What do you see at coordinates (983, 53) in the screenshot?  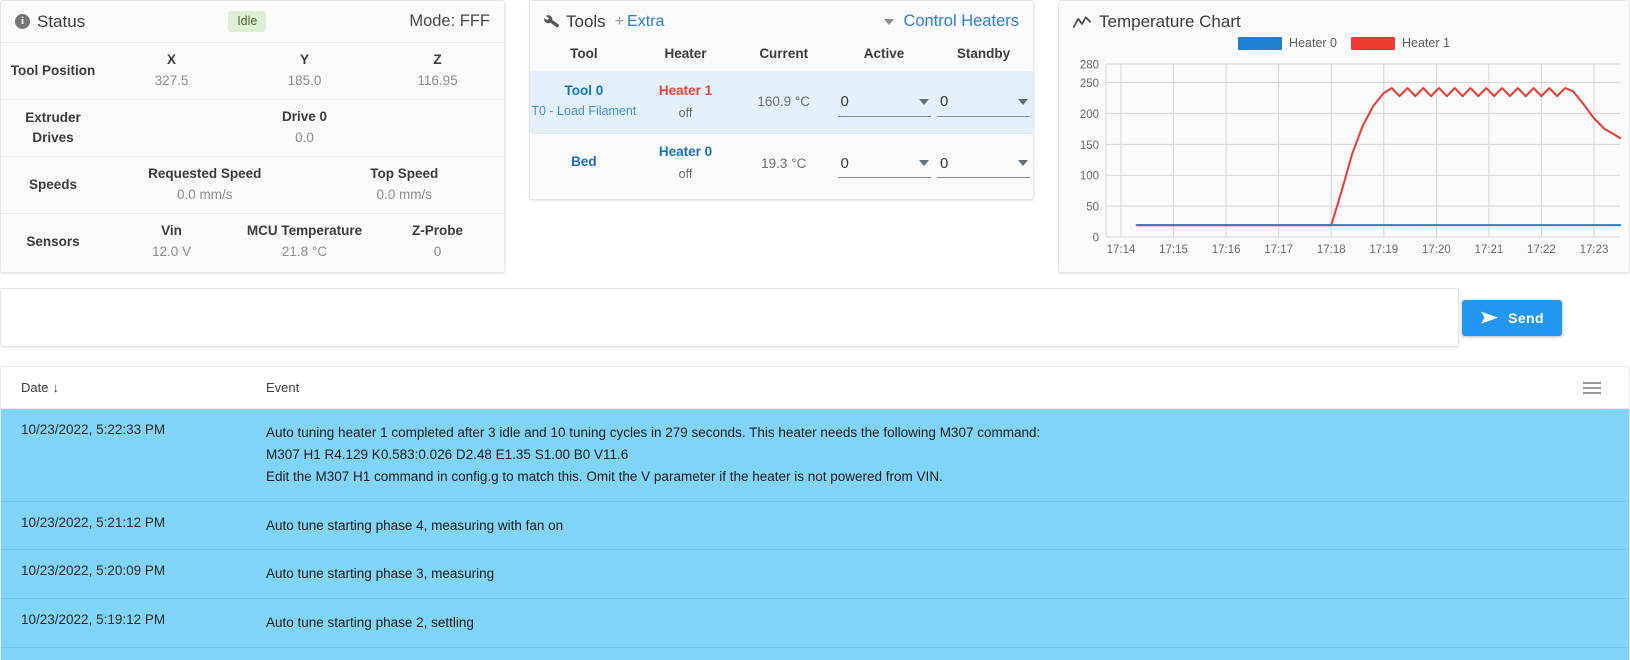 I see `tools-col-standby: Standby` at bounding box center [983, 53].